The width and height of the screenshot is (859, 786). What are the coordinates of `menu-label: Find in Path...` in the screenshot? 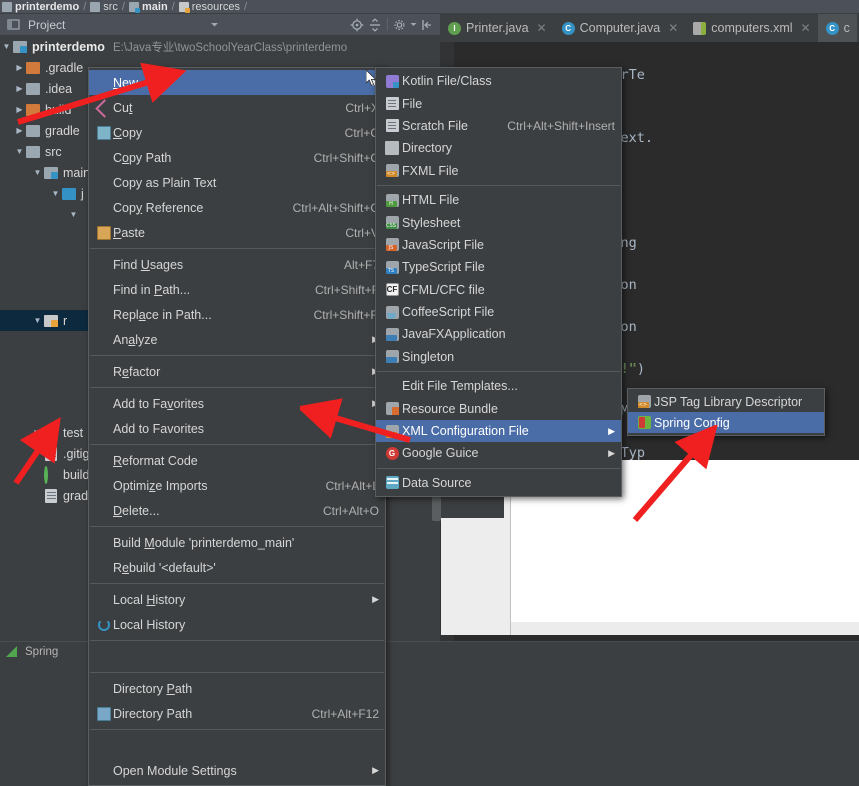 It's located at (152, 289).